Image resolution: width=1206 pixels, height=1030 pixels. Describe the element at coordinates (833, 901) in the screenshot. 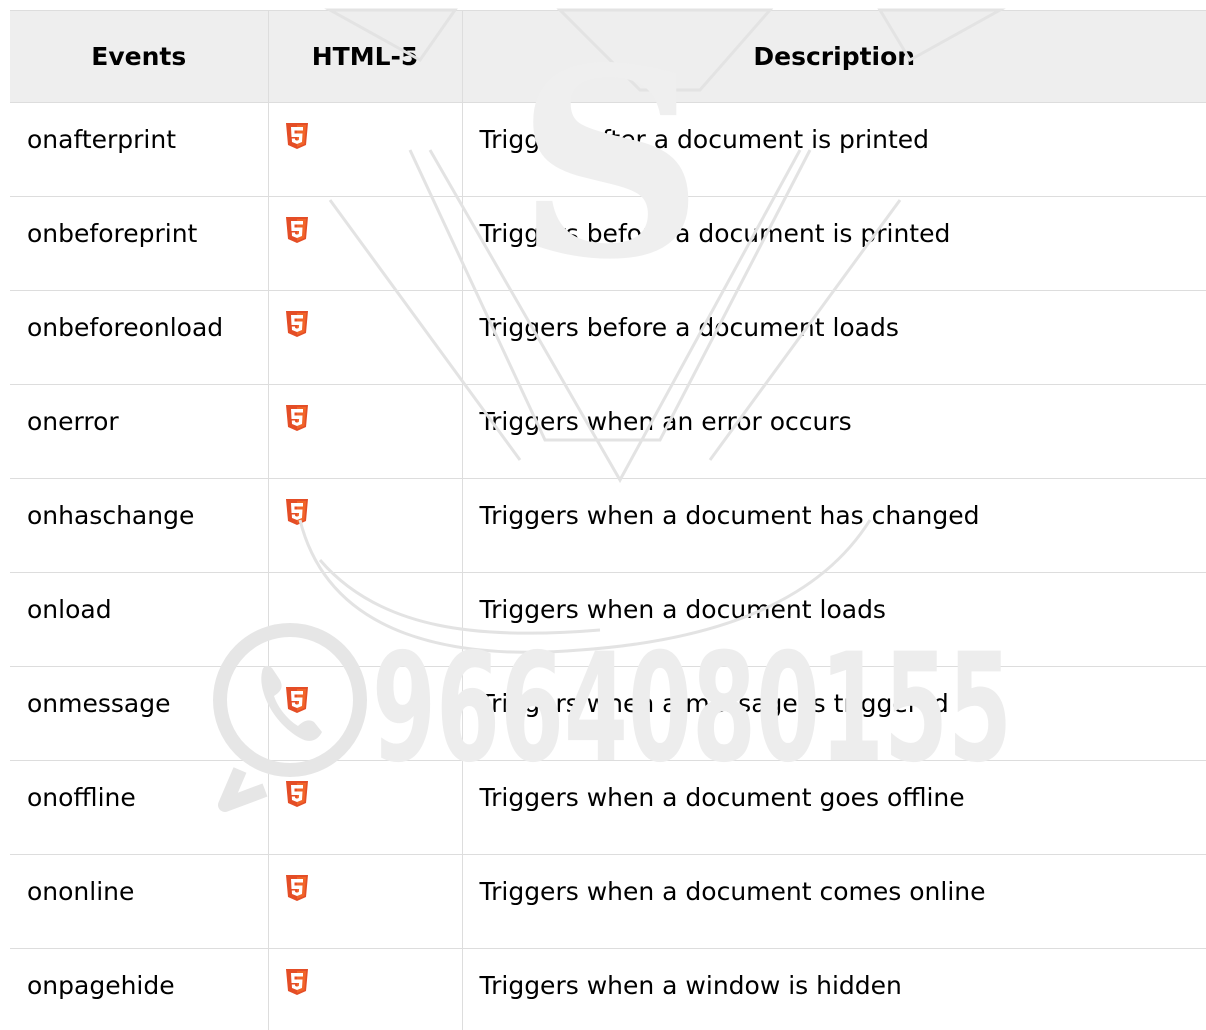

I see `event-description: Triggers when a document comes online` at that location.